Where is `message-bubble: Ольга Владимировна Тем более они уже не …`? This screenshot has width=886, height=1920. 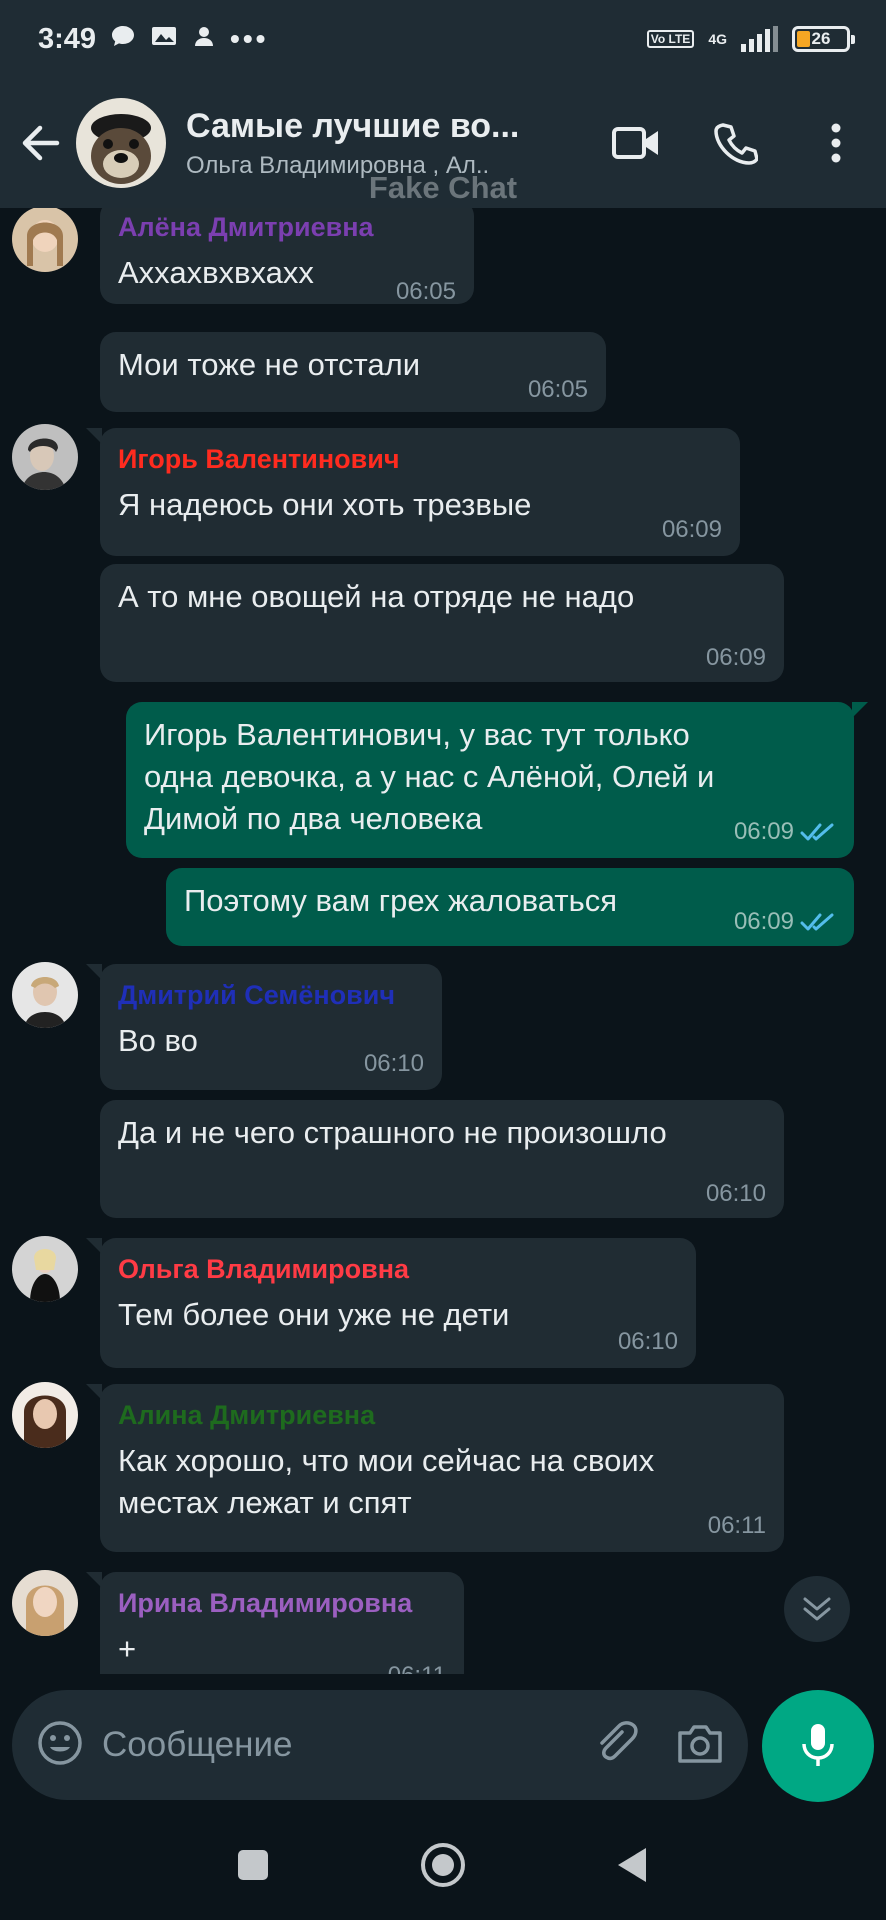
message-bubble: Ольга Владимировна Тем более они уже не … is located at coordinates (391, 1303).